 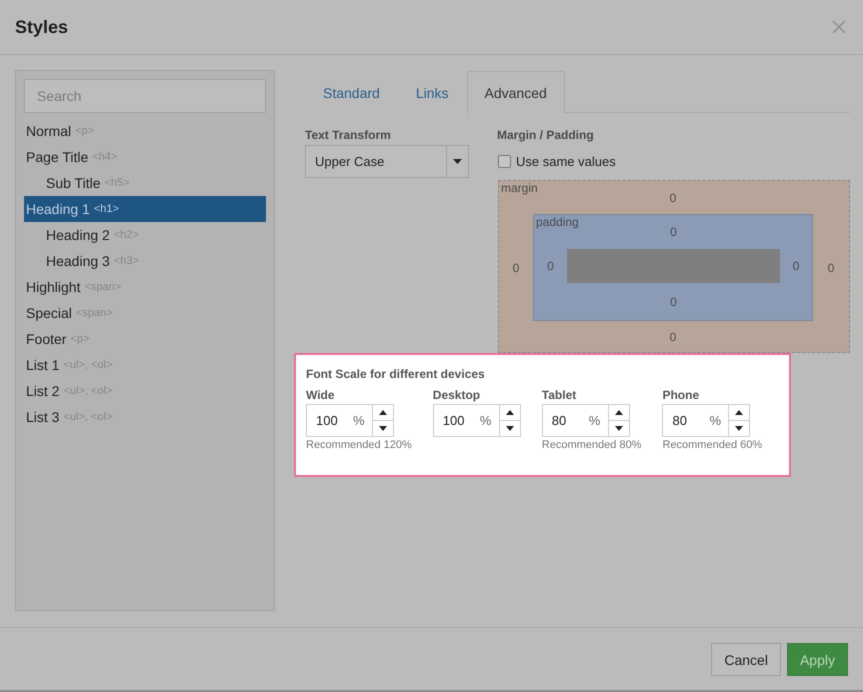 What do you see at coordinates (746, 659) in the screenshot?
I see `cancel-button: Cancel` at bounding box center [746, 659].